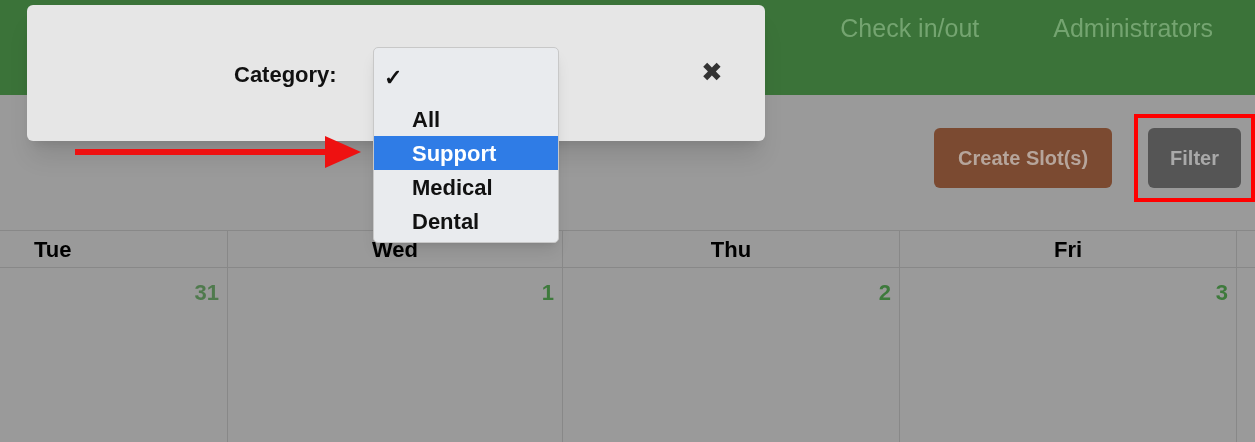  What do you see at coordinates (712, 72) in the screenshot?
I see `close-button: ✖` at bounding box center [712, 72].